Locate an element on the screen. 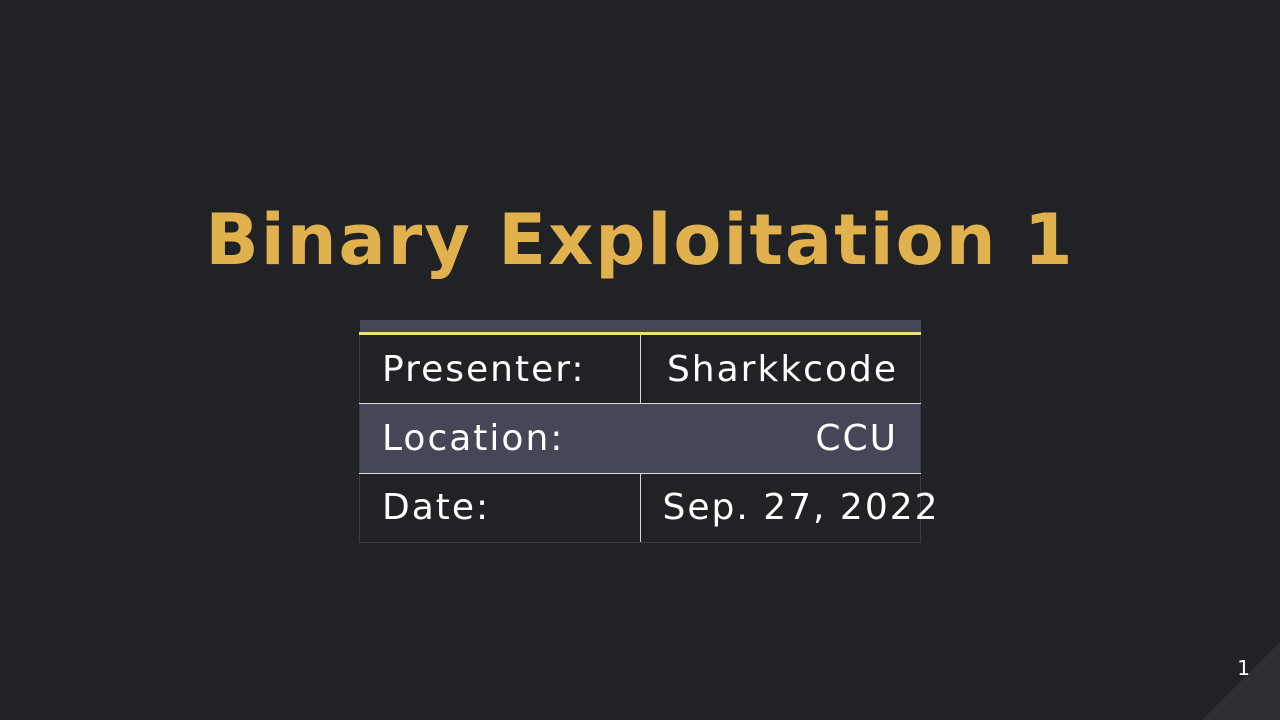 The height and width of the screenshot is (720, 1280). presenter-value: Sharkkcode is located at coordinates (780, 369).